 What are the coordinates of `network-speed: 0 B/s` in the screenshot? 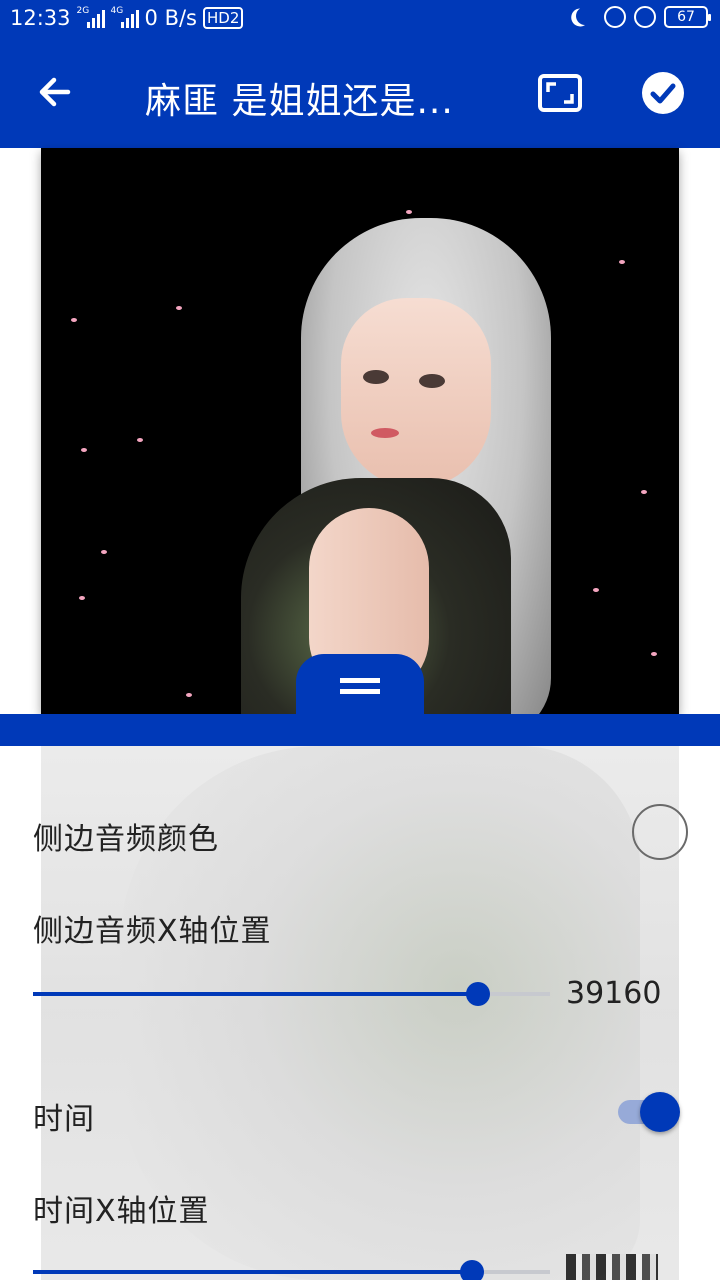 It's located at (170, 18).